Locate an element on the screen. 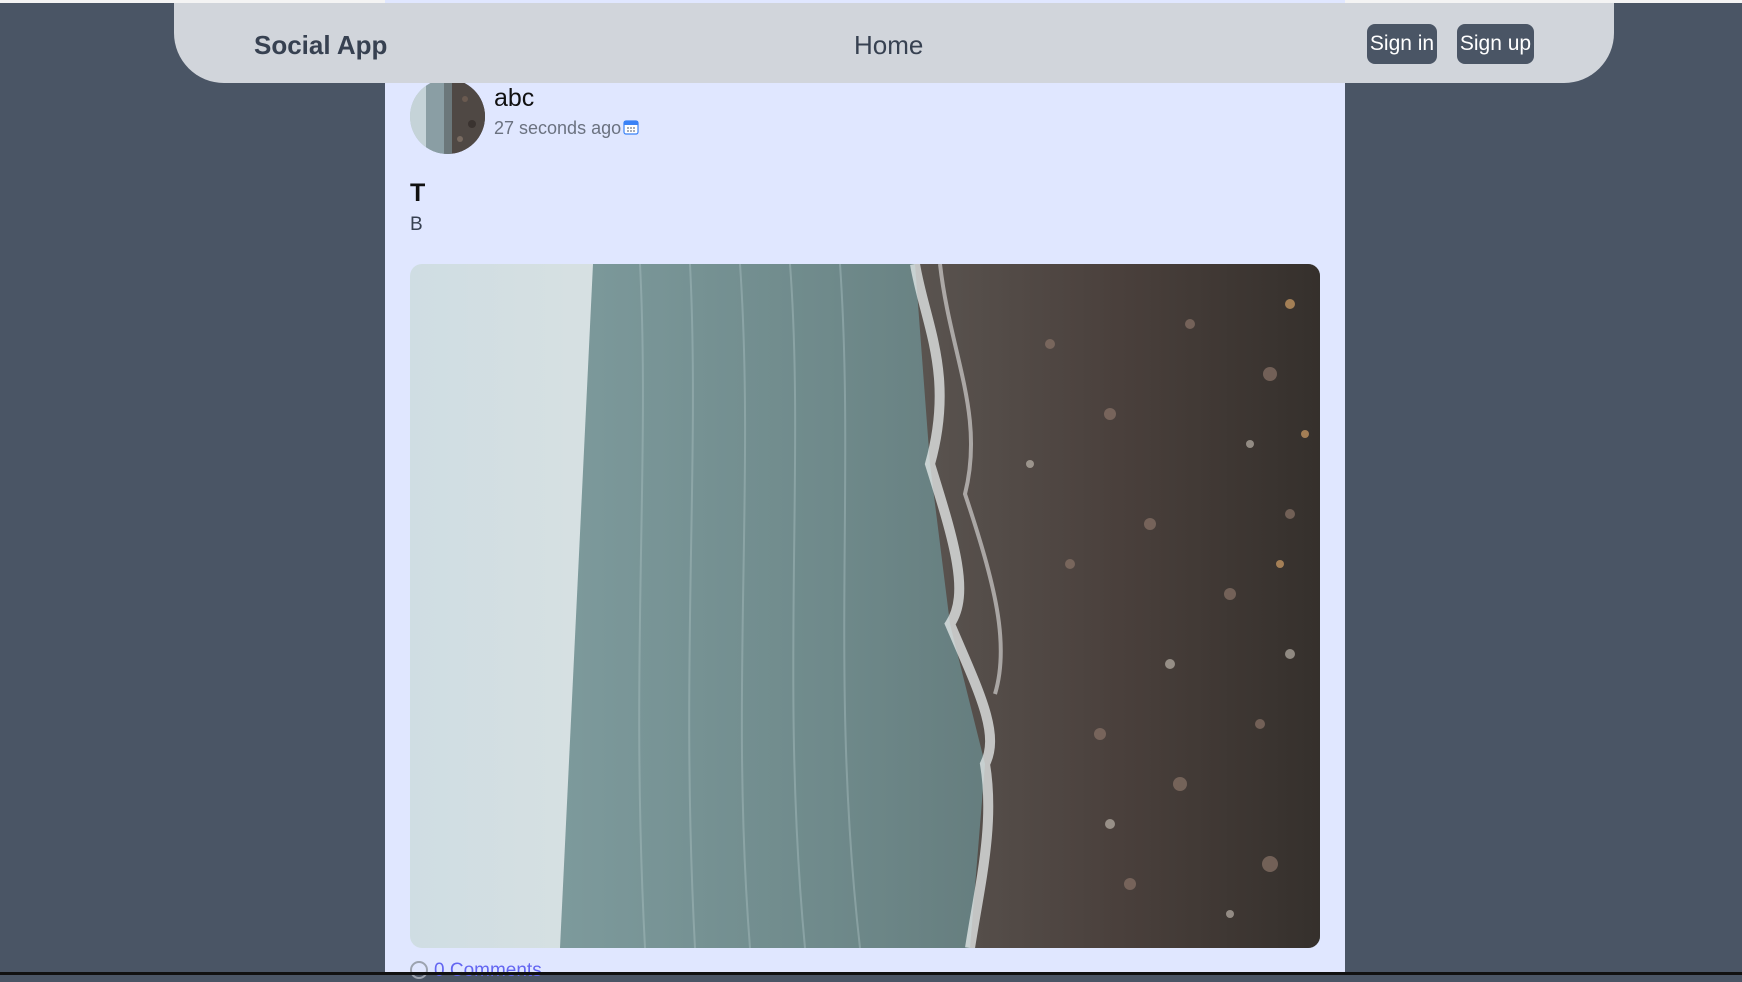 This screenshot has width=1742, height=982. comments-link: 0 Comments is located at coordinates (476, 971).